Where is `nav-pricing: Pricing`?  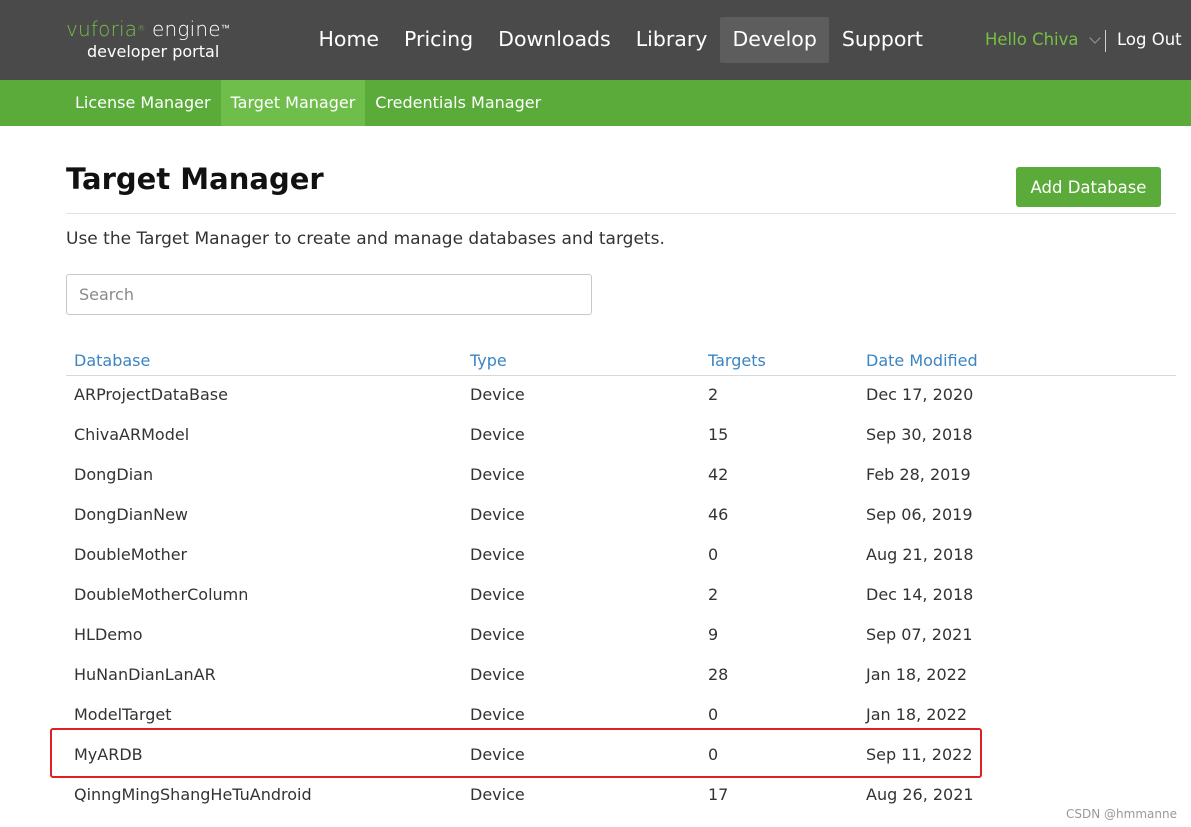 nav-pricing: Pricing is located at coordinates (439, 40).